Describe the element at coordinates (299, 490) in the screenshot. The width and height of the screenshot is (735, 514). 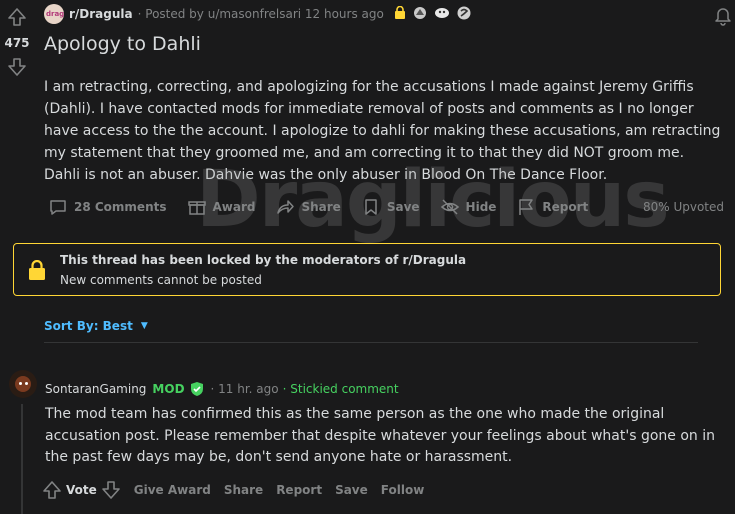
I see `comment-report-button: Report` at that location.